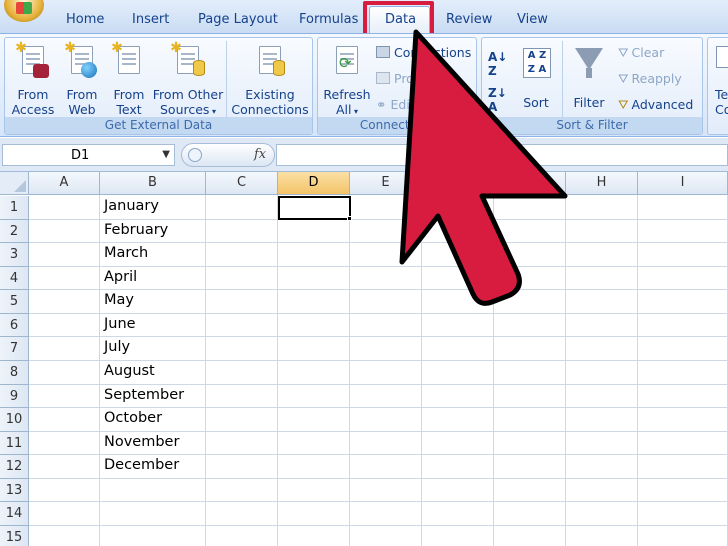 This screenshot has width=728, height=546. What do you see at coordinates (279, 68) in the screenshot?
I see `database-icon` at bounding box center [279, 68].